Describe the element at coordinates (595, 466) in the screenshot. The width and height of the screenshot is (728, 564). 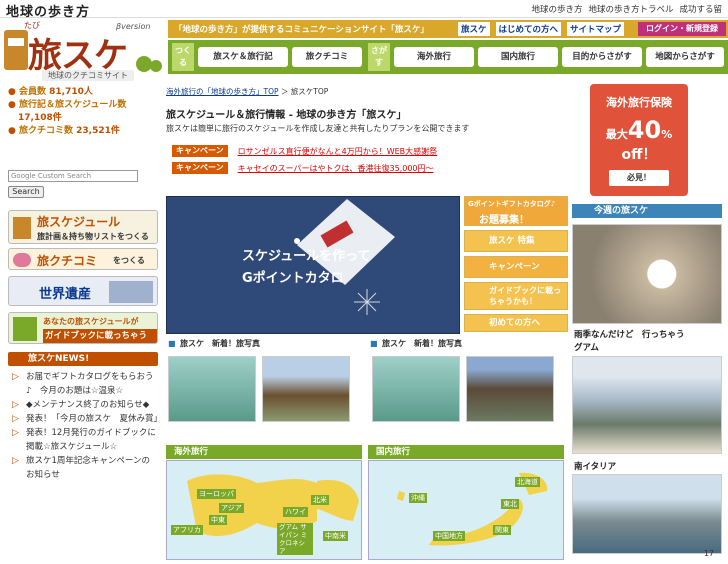
I see `weekly-caption: 南イタリア` at that location.